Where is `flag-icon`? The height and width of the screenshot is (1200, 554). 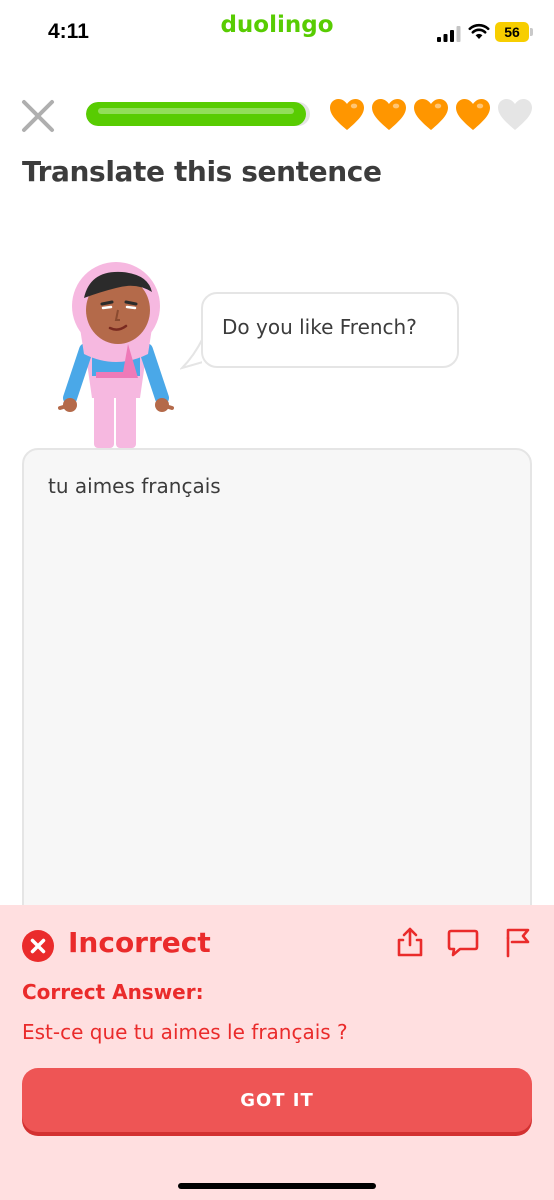 flag-icon is located at coordinates (516, 942).